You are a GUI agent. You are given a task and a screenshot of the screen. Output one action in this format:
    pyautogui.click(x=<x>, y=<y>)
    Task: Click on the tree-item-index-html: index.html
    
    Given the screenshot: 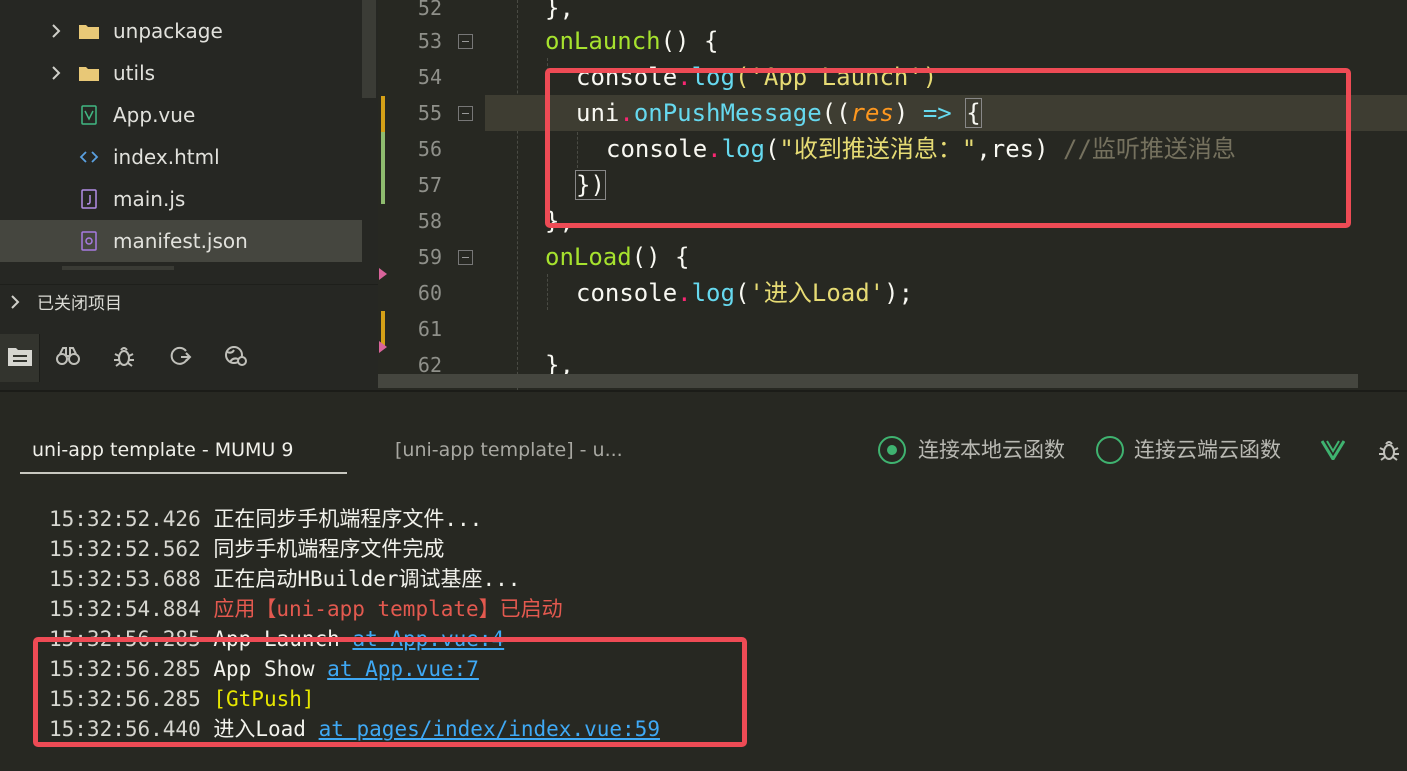 What is the action you would take?
    pyautogui.click(x=181, y=157)
    